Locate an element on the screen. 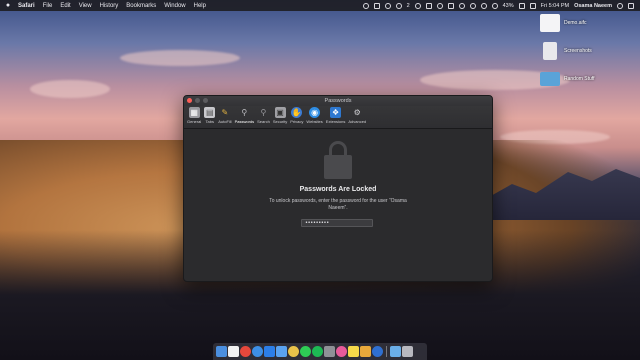  finder-icon is located at coordinates (221, 351).